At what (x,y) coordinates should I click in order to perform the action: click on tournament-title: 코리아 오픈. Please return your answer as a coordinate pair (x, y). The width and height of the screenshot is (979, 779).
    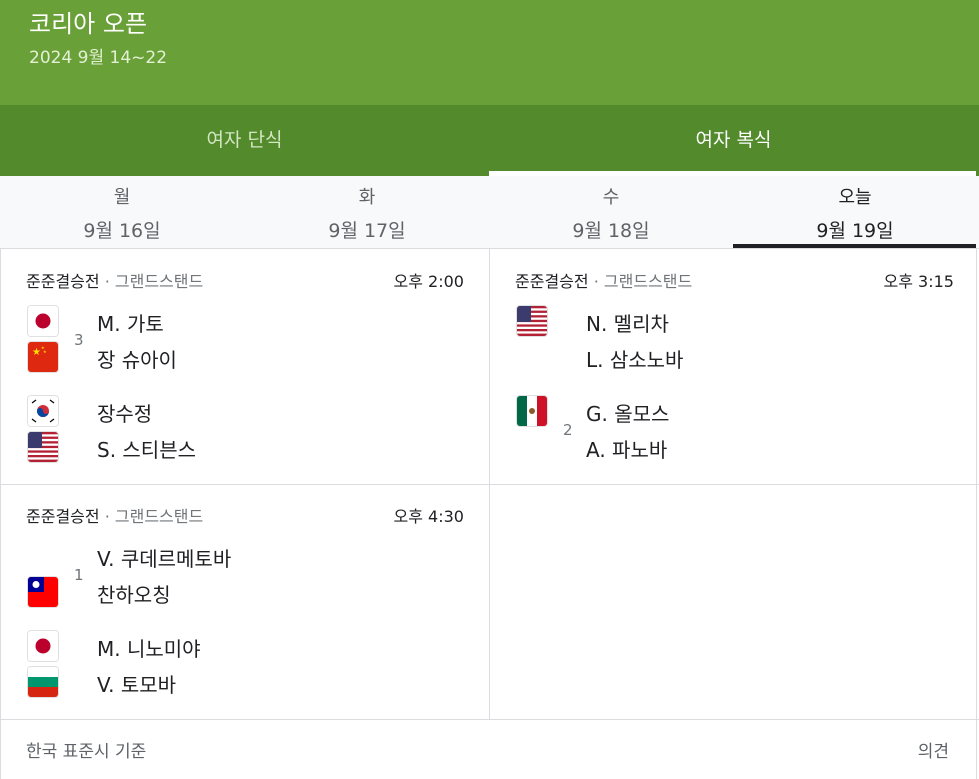
    Looking at the image, I should click on (88, 24).